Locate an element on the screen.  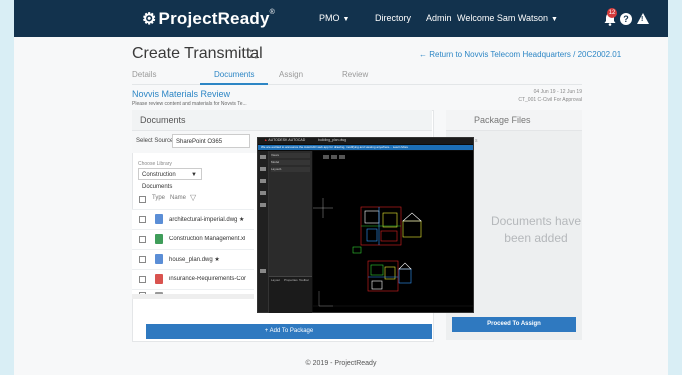
viewer-tool-sidebar is located at coordinates (263, 231).